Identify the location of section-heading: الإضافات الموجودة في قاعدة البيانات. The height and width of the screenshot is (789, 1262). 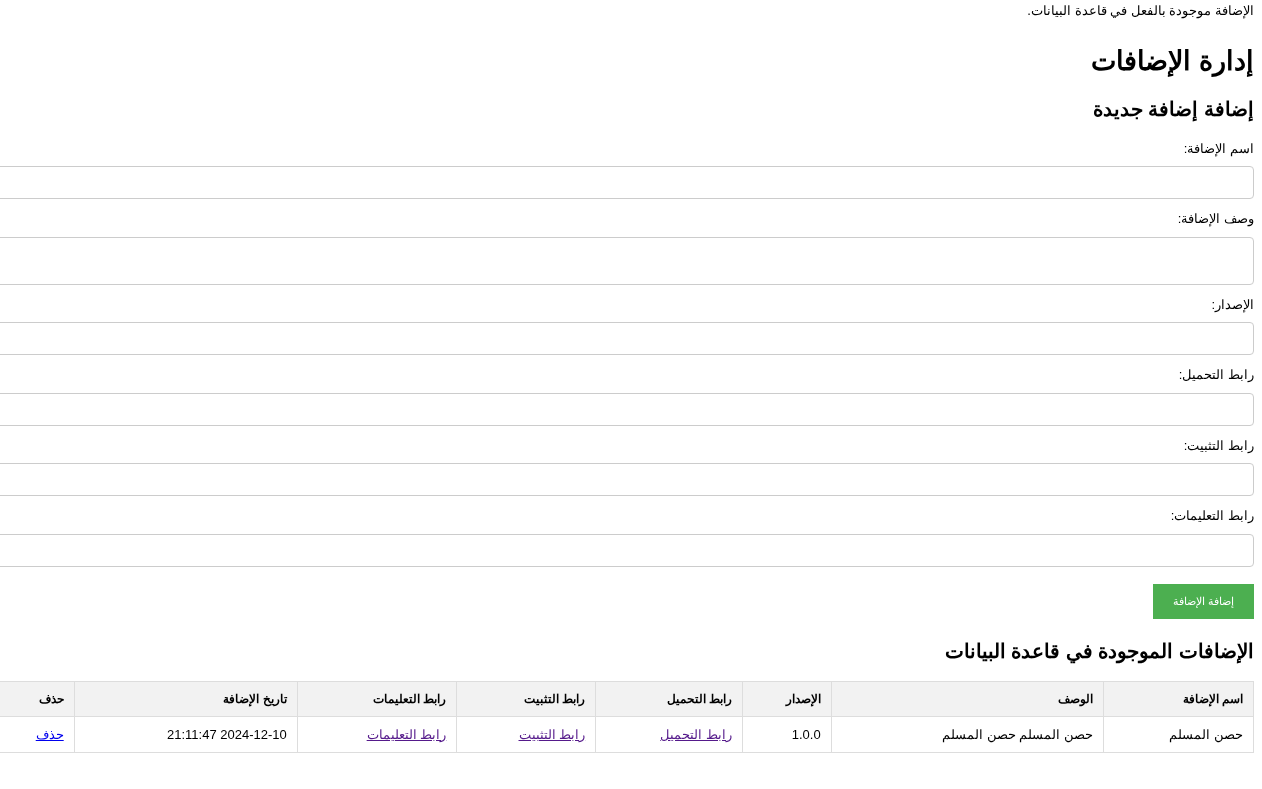
(1098, 650).